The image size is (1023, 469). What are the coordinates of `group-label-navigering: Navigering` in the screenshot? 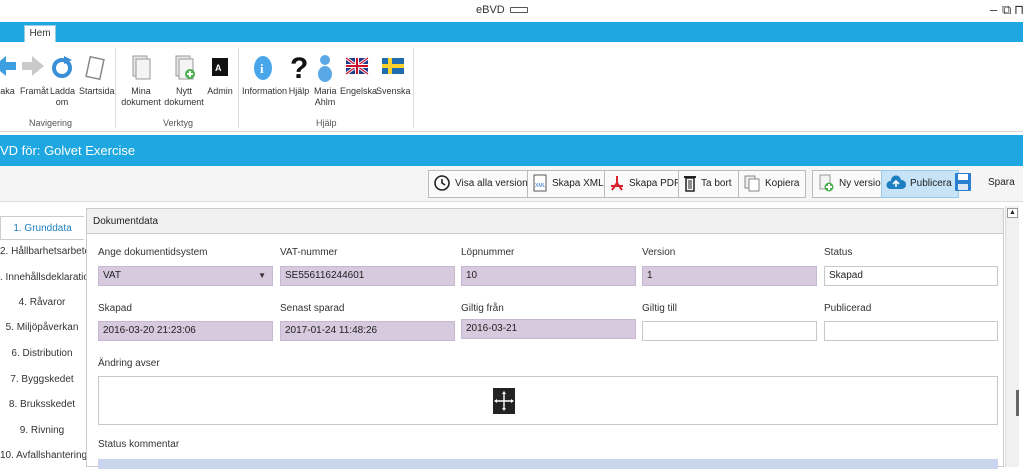 It's located at (51, 123).